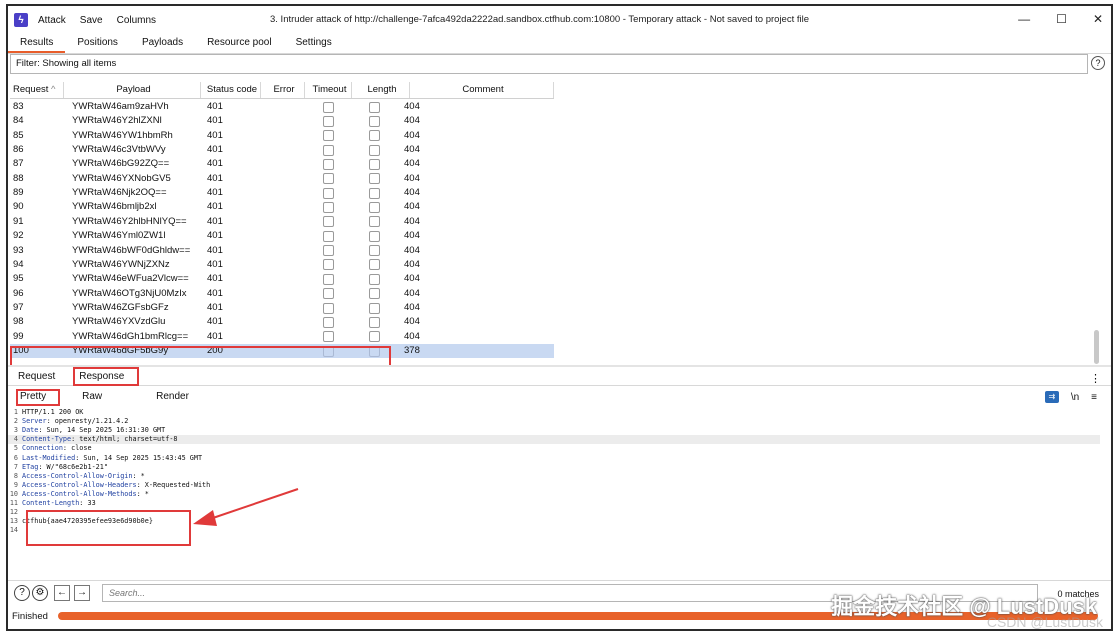  What do you see at coordinates (555, 136) in the screenshot?
I see `table-row: 85 YWRtaW46YW1hbmRh 401 404` at bounding box center [555, 136].